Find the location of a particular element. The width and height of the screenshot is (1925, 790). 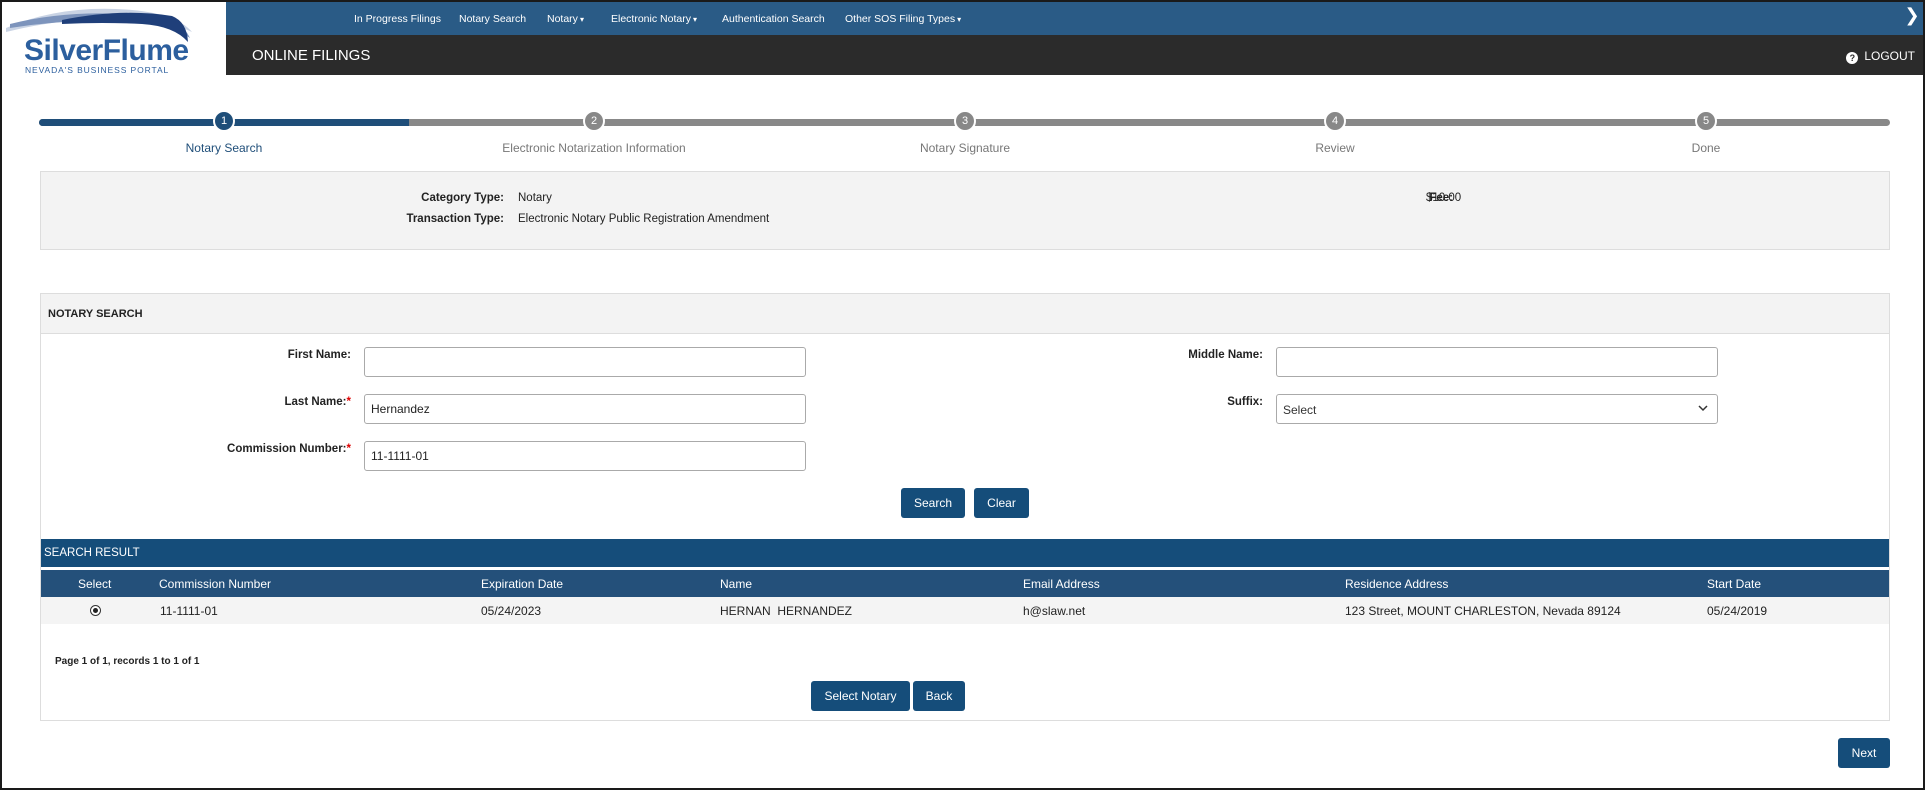

col-header-start-date: Start Date is located at coordinates (1734, 584).